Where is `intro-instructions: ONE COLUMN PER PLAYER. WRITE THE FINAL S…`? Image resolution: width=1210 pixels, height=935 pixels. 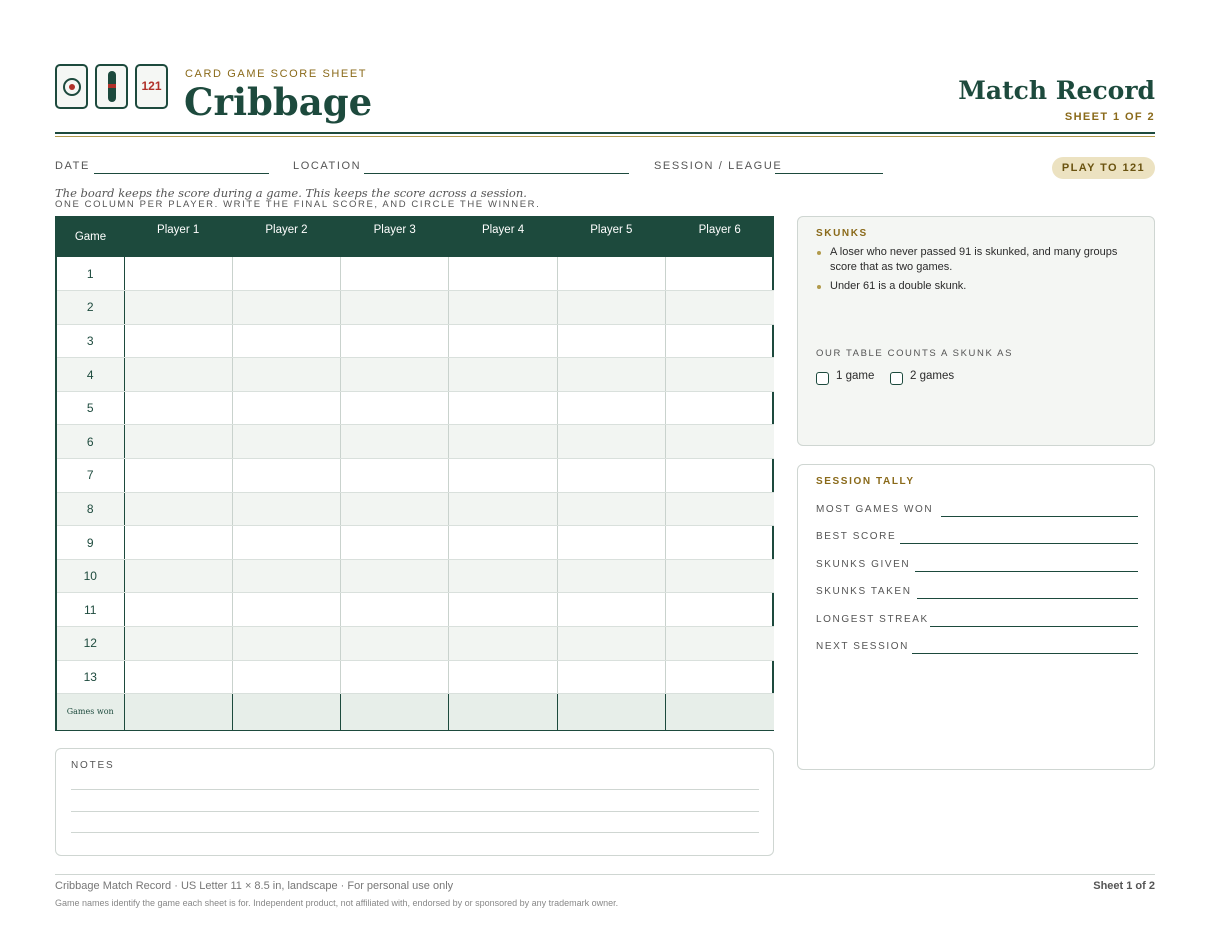
intro-instructions: ONE COLUMN PER PLAYER. WRITE THE FINAL S… is located at coordinates (298, 204).